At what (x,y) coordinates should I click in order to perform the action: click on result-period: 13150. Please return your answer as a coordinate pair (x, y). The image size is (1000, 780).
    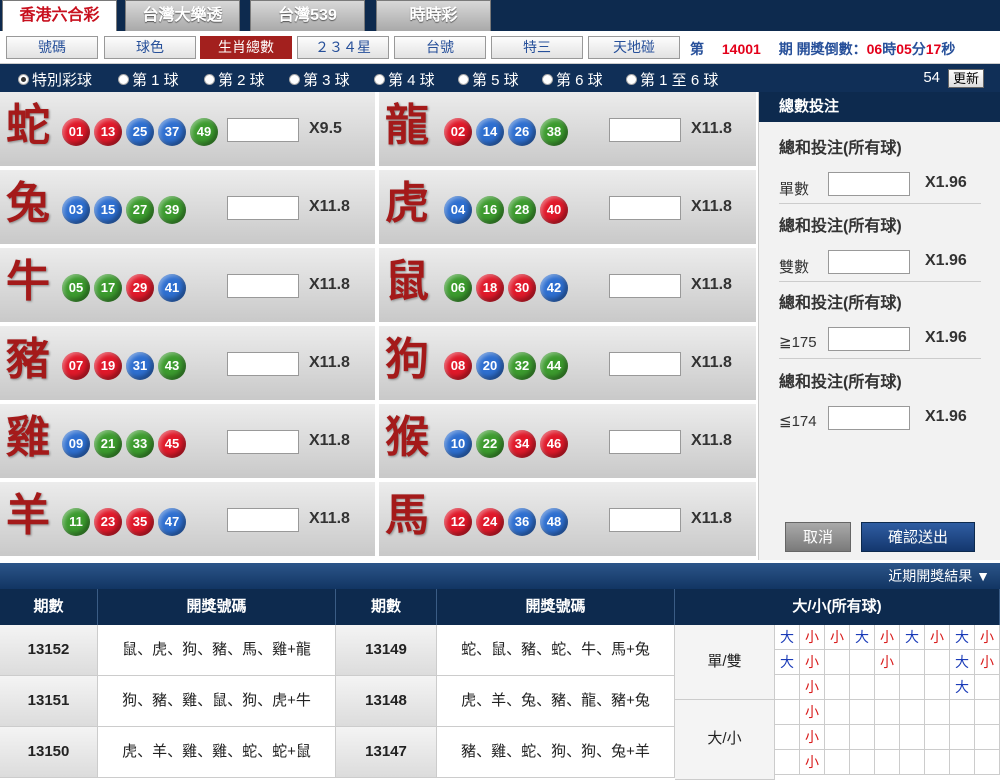
    Looking at the image, I should click on (49, 752).